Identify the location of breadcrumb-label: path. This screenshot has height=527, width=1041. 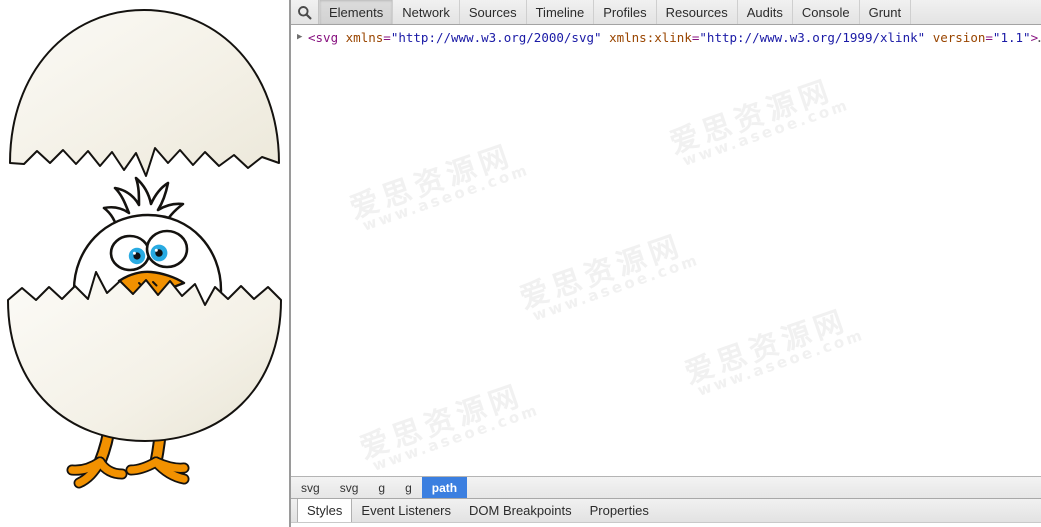
(444, 487).